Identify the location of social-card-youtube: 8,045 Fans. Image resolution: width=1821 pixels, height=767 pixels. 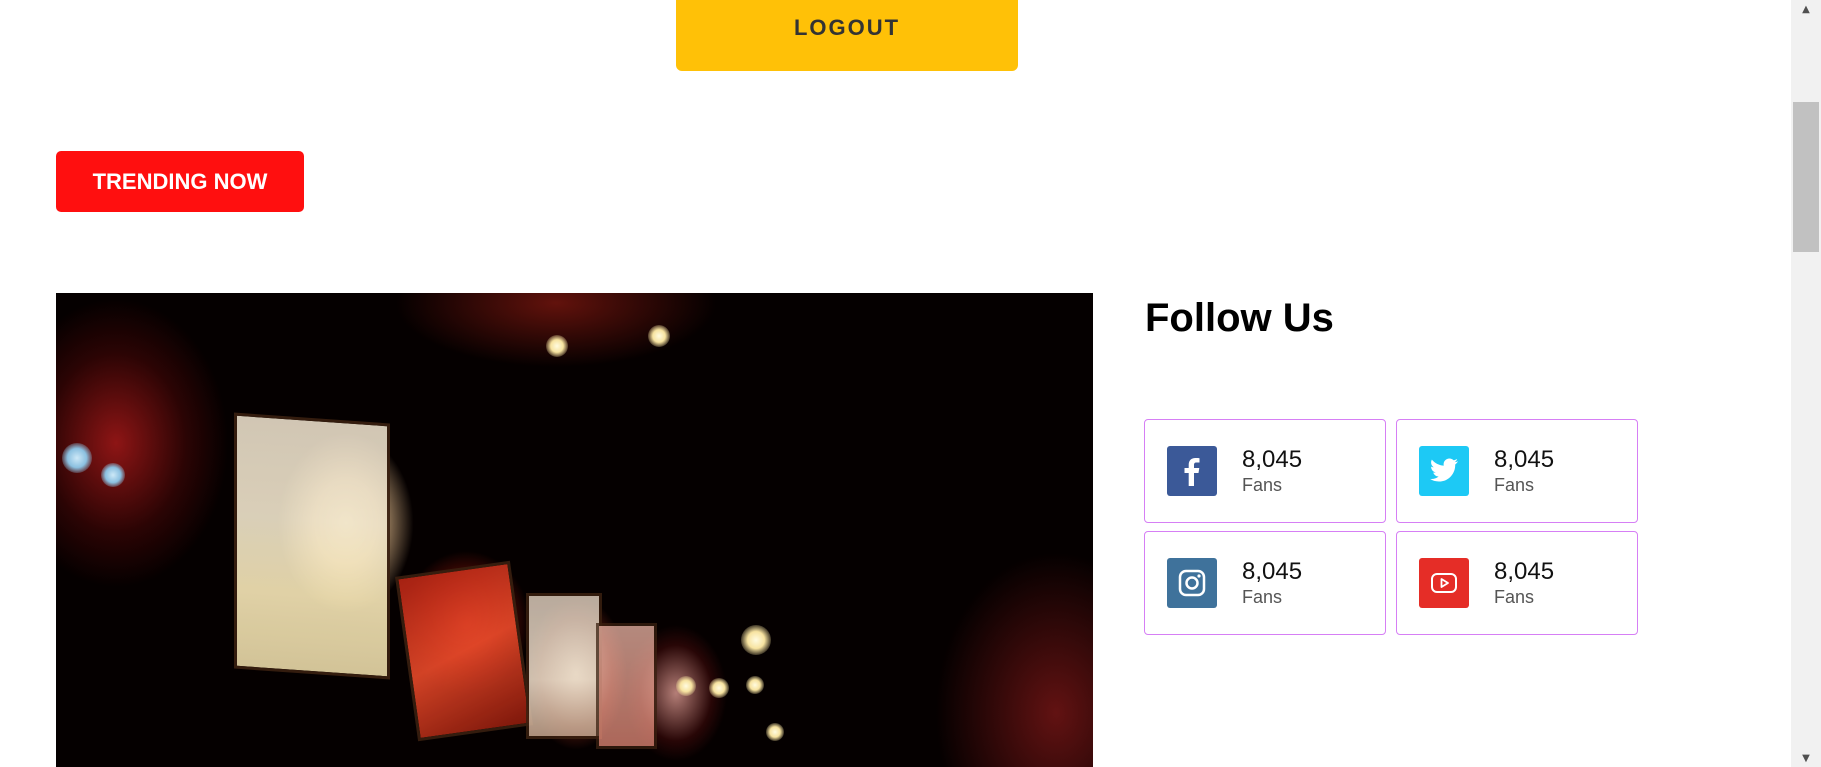
(1517, 583).